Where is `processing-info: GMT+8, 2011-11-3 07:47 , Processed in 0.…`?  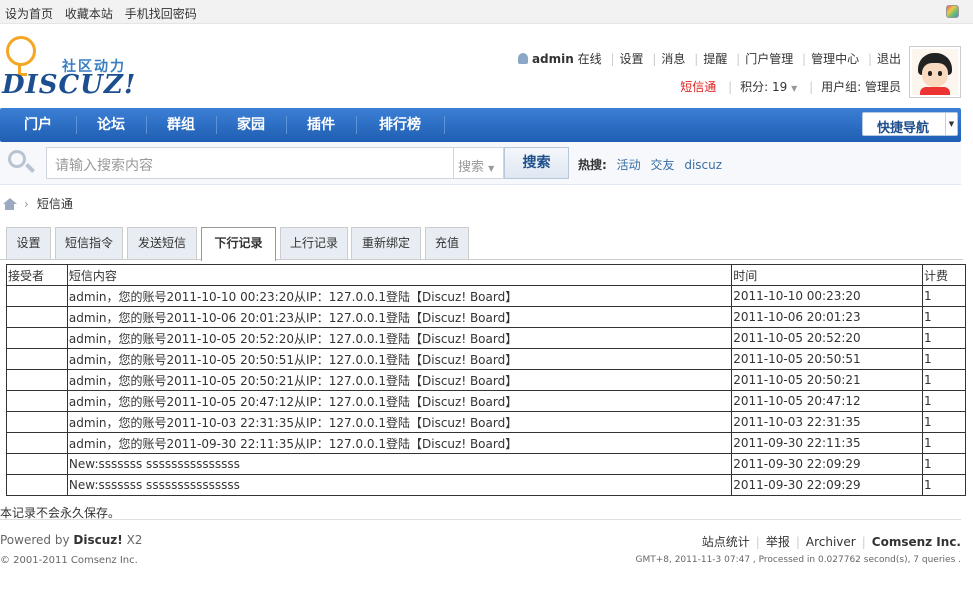
processing-info: GMT+8, 2011-11-3 07:47 , Processed in 0.… is located at coordinates (798, 560).